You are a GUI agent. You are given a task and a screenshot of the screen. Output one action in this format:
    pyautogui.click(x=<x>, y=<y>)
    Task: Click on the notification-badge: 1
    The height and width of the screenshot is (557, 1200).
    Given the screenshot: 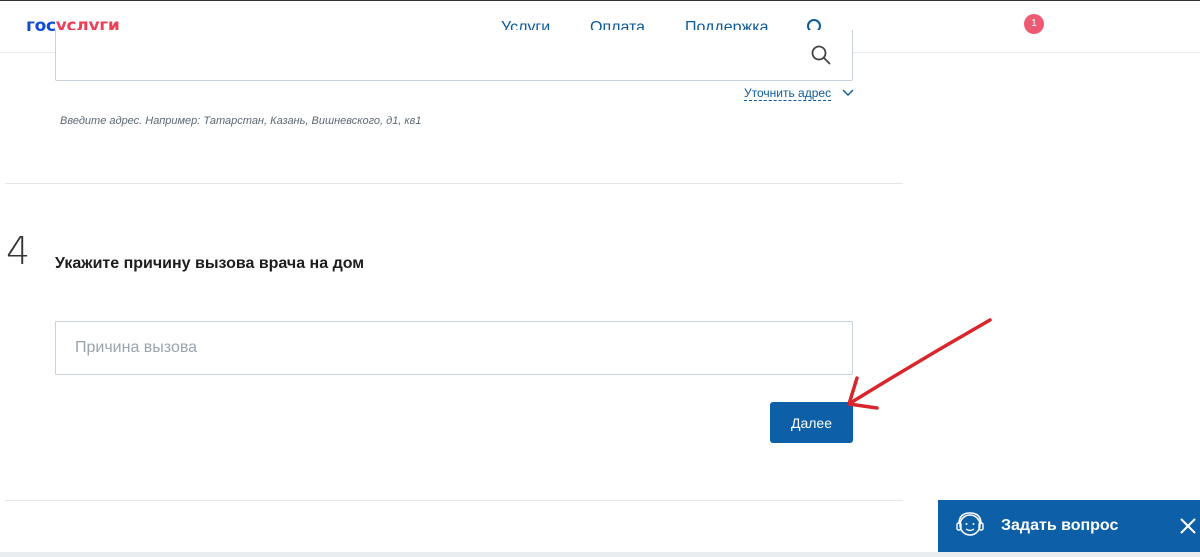 What is the action you would take?
    pyautogui.click(x=1034, y=24)
    